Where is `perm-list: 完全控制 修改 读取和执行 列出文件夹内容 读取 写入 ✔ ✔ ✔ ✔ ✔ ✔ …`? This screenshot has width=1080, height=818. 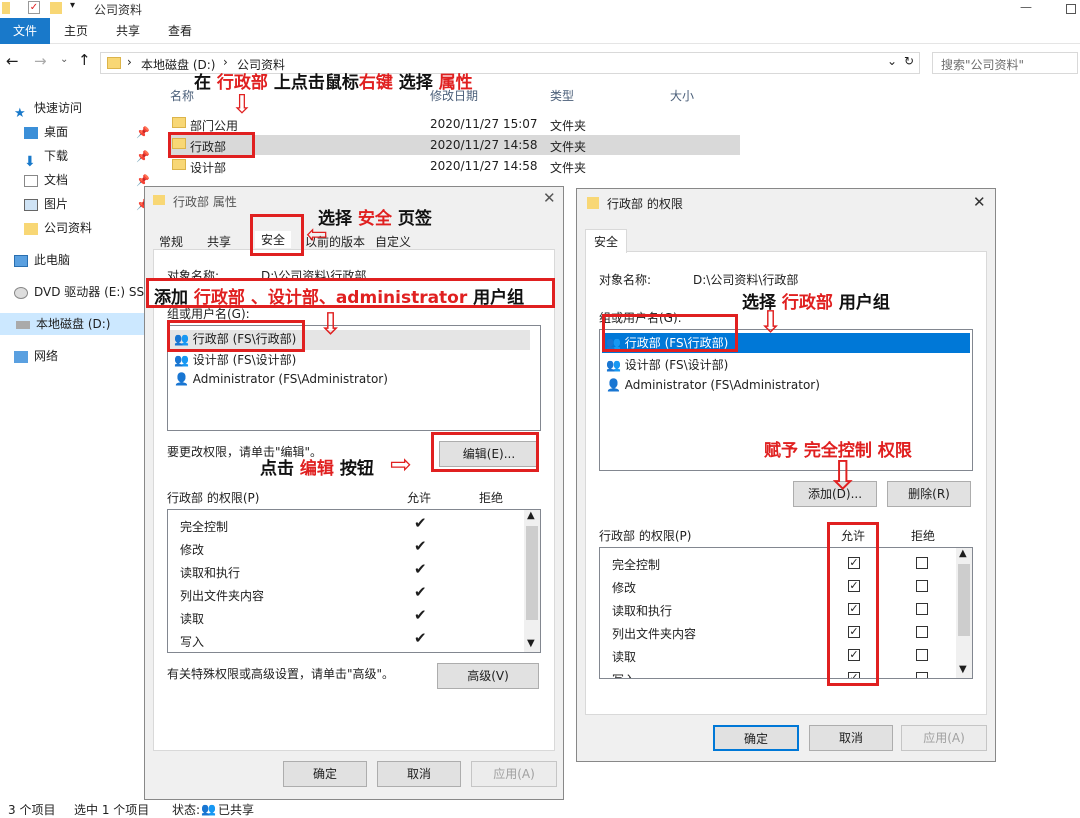
perm-list: 完全控制 修改 读取和执行 列出文件夹内容 读取 写入 ✔ ✔ ✔ ✔ ✔ ✔ … is located at coordinates (354, 581).